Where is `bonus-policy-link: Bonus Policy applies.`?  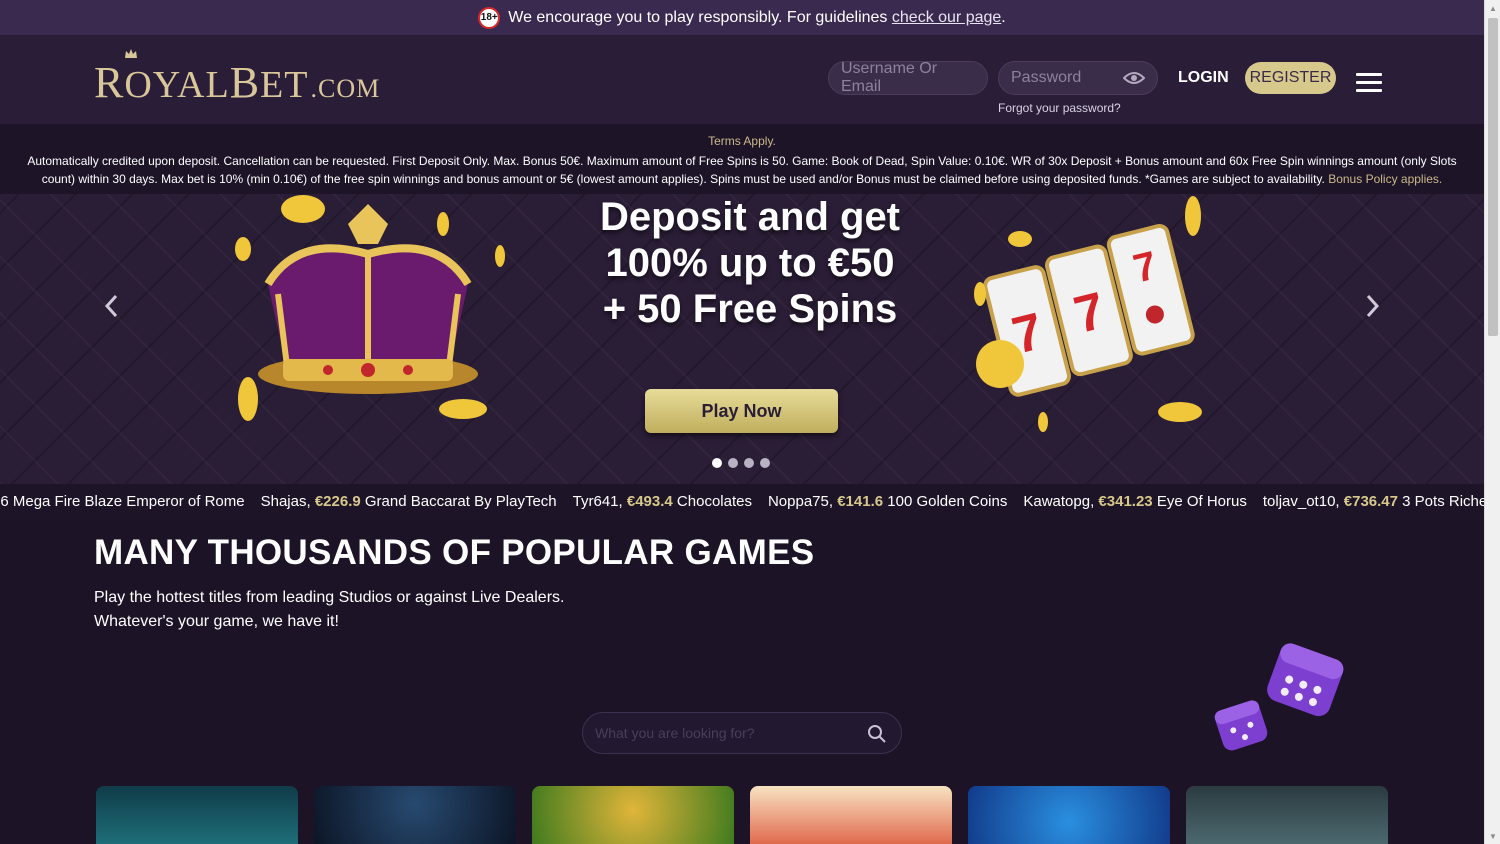 bonus-policy-link: Bonus Policy applies. is located at coordinates (1385, 179).